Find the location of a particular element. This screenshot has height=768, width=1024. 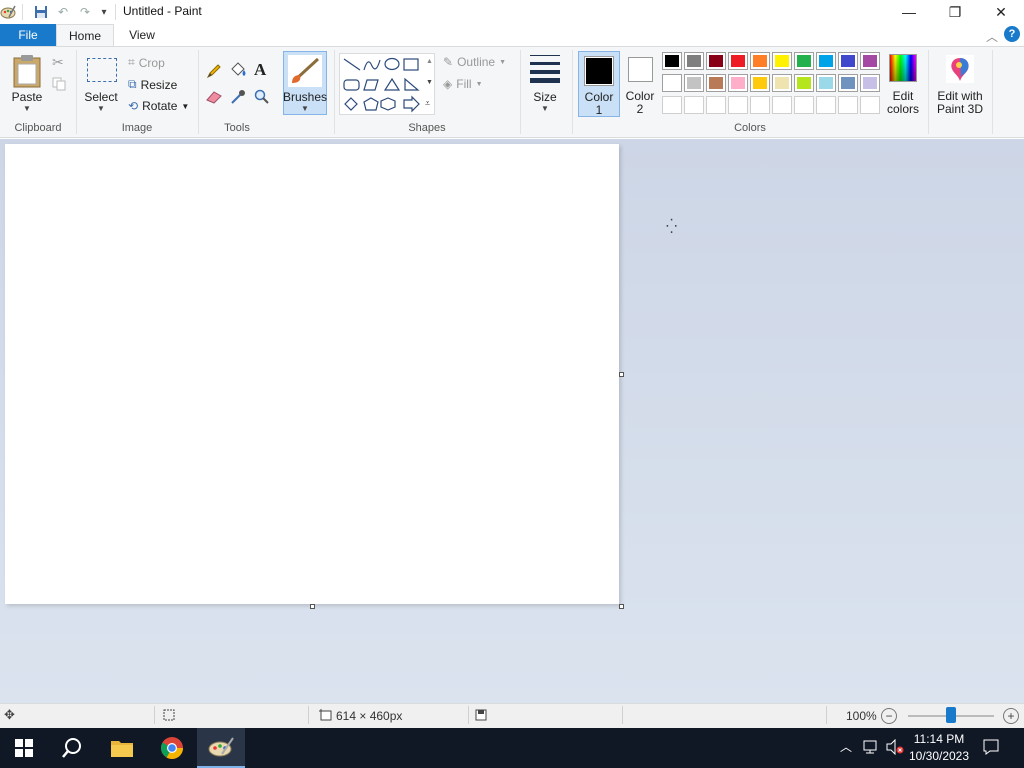

color-palette is located at coordinates (772, 85).